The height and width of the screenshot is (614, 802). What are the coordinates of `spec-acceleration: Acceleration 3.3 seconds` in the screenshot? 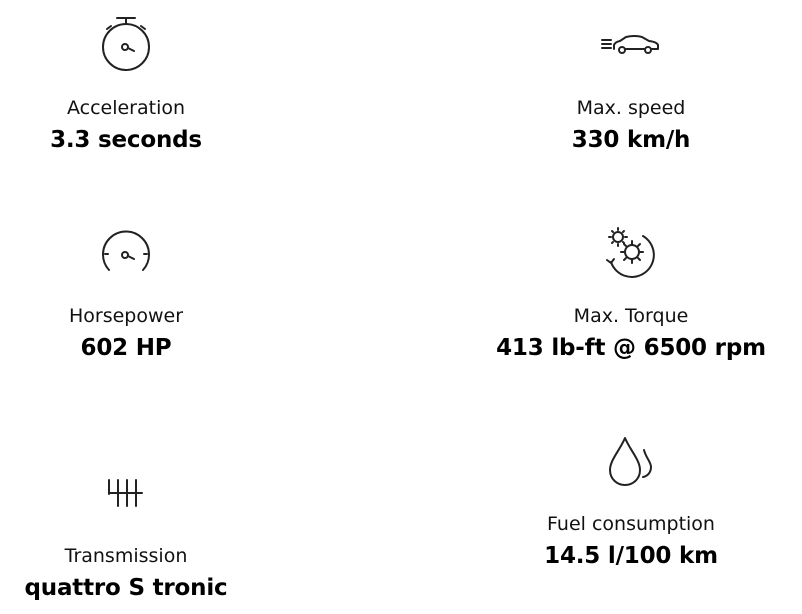 It's located at (138, 85).